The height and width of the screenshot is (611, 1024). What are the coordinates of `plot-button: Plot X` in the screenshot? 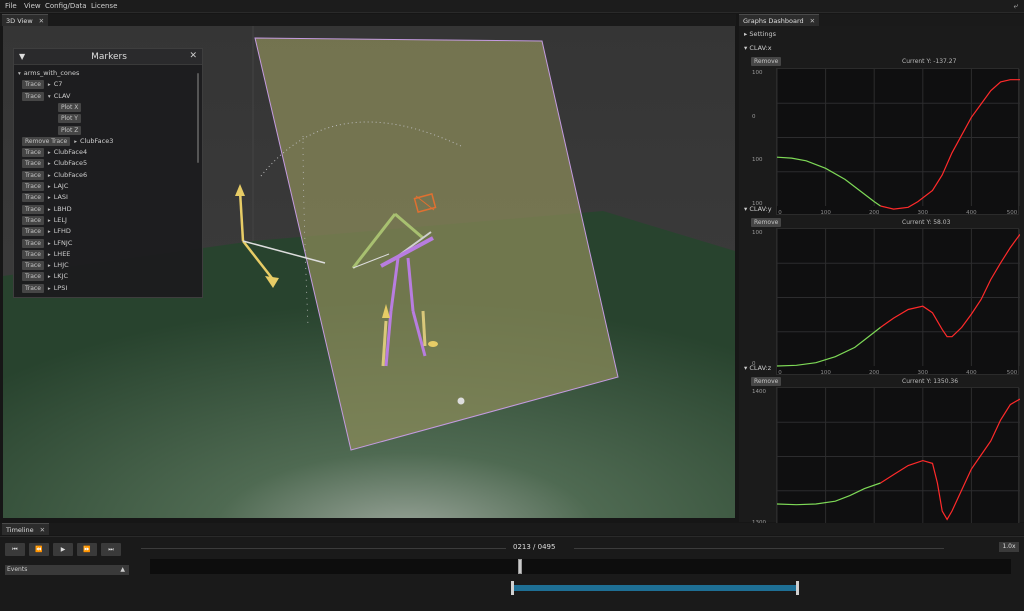 It's located at (70, 107).